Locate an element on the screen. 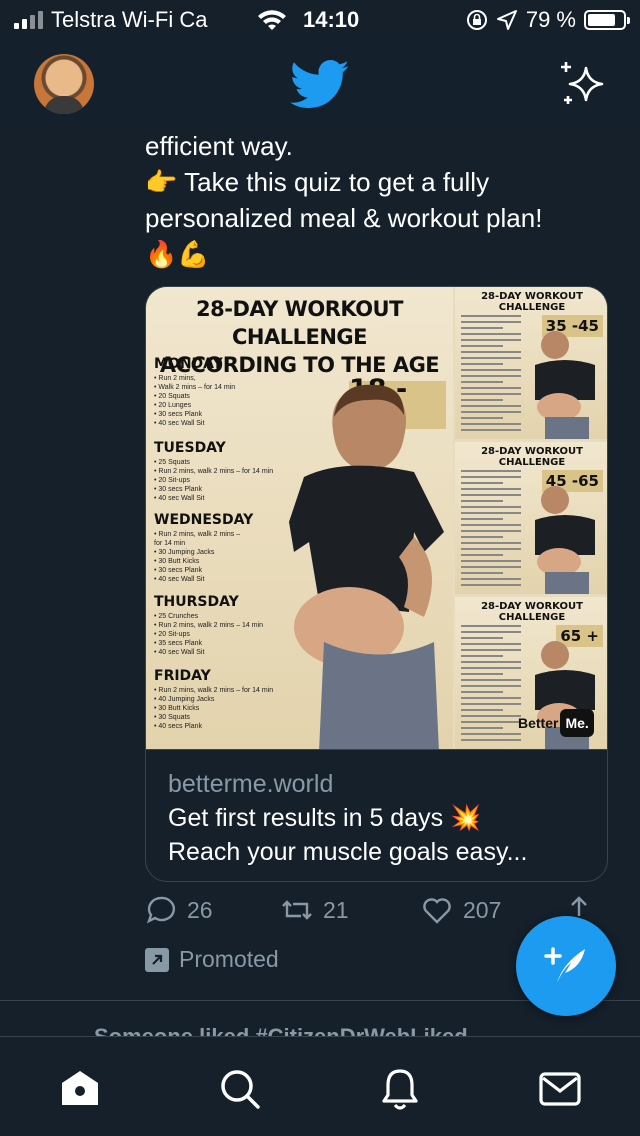  day-item: • Run 2 mins, walk 2 mins – is located at coordinates (197, 534).